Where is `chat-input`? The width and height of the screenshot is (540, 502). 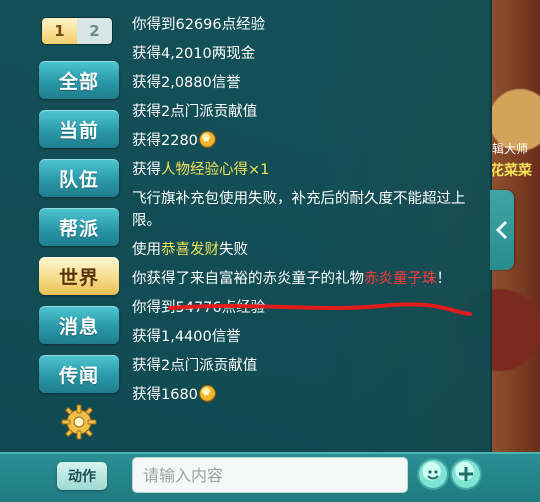 chat-input is located at coordinates (270, 475).